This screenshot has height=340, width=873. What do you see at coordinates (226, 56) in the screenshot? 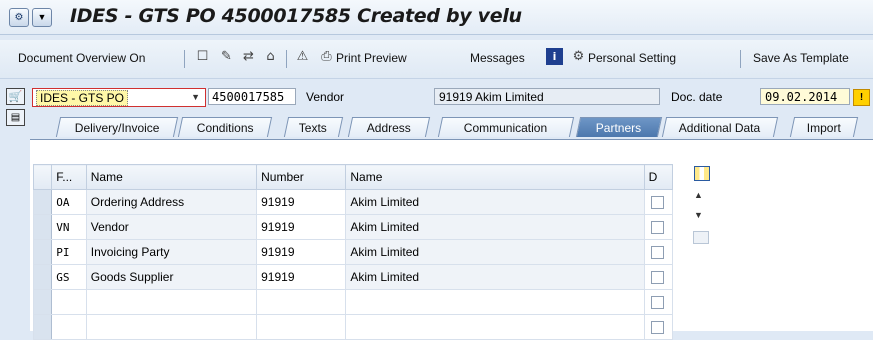
I see `edit-display-icon: ✎` at bounding box center [226, 56].